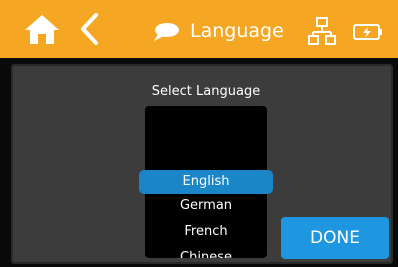  I want to click on language-option-german: German, so click(206, 206).